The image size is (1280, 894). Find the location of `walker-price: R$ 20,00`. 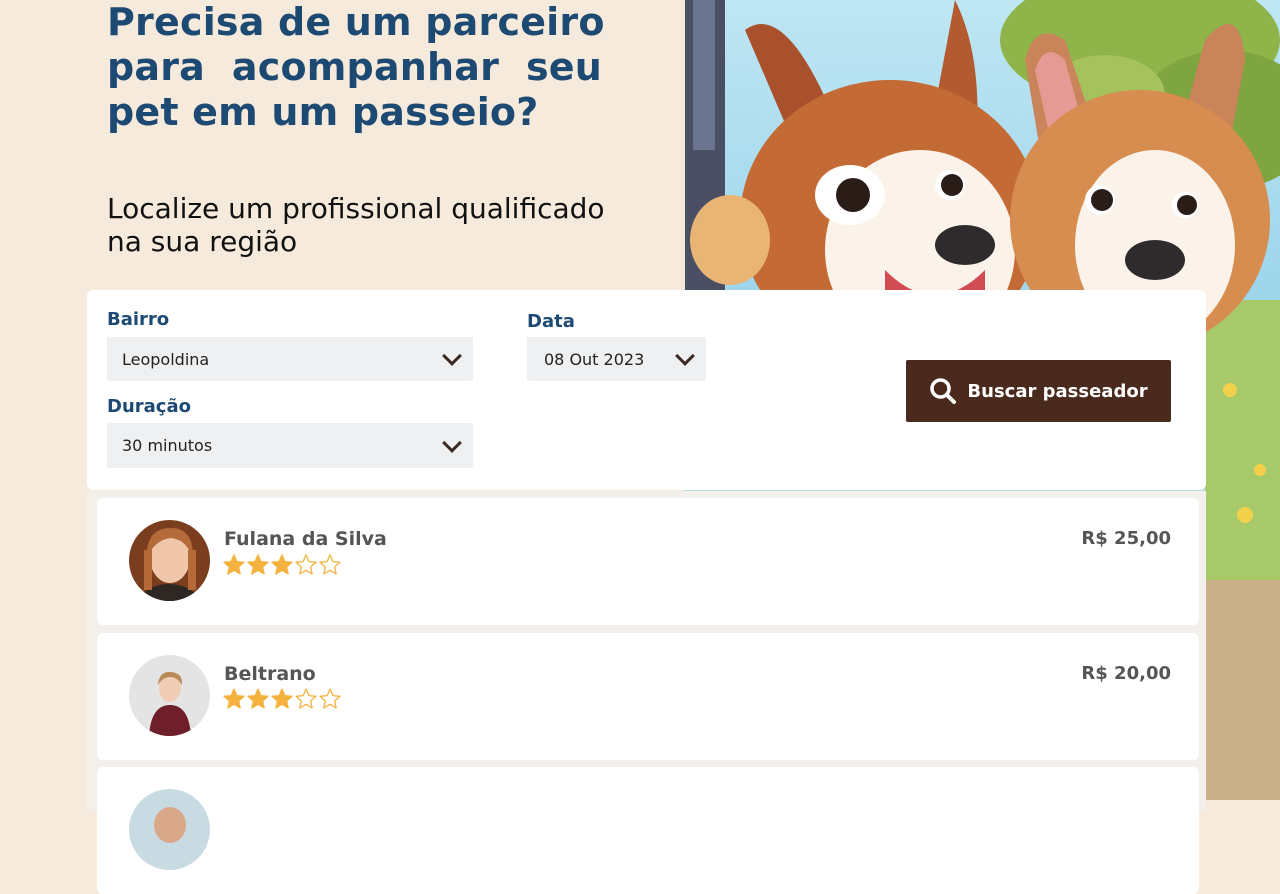

walker-price: R$ 20,00 is located at coordinates (1126, 673).